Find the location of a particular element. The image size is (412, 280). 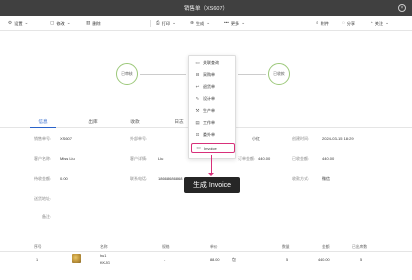

menu-item-label: 关联查询 is located at coordinates (211, 62).